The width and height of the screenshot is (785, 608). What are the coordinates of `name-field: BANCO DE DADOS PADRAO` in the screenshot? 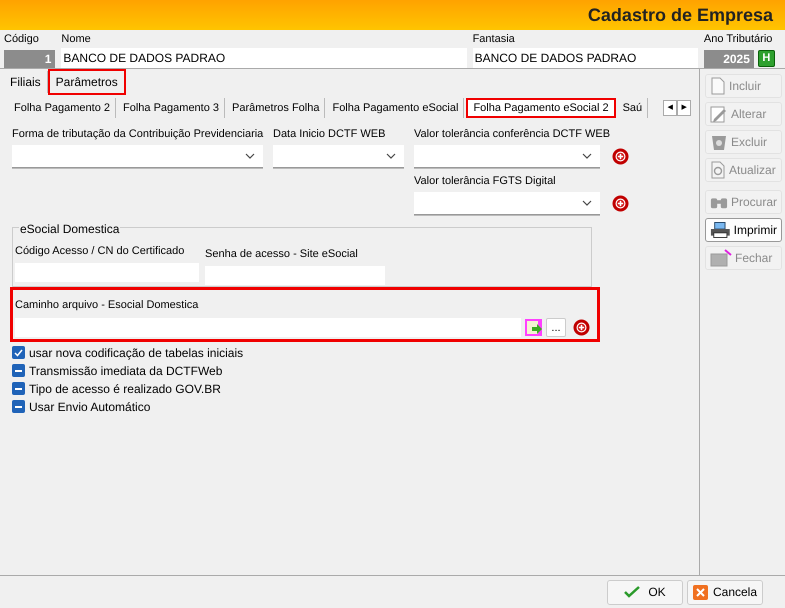 It's located at (264, 58).